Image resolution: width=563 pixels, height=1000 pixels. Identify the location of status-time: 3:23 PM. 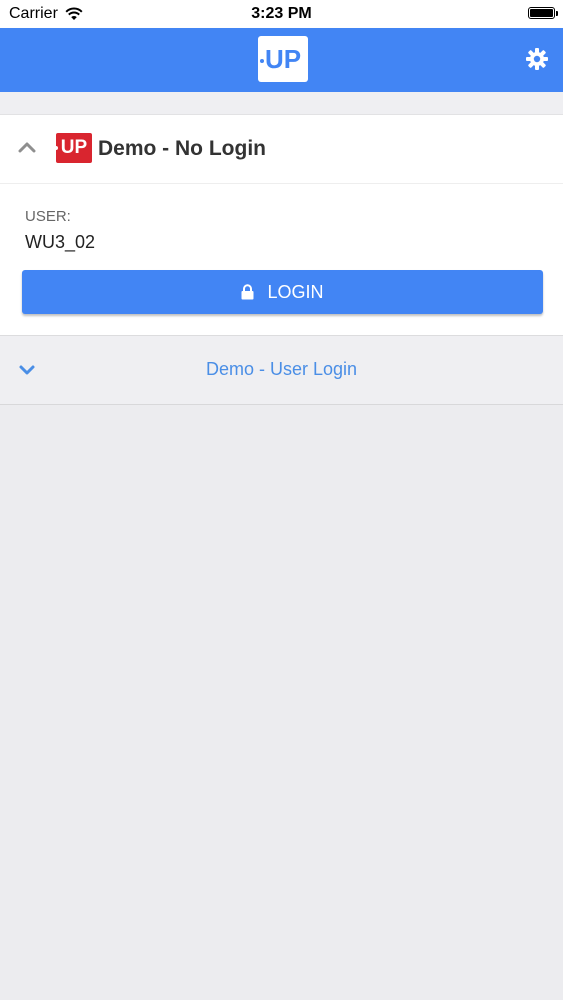
(281, 13).